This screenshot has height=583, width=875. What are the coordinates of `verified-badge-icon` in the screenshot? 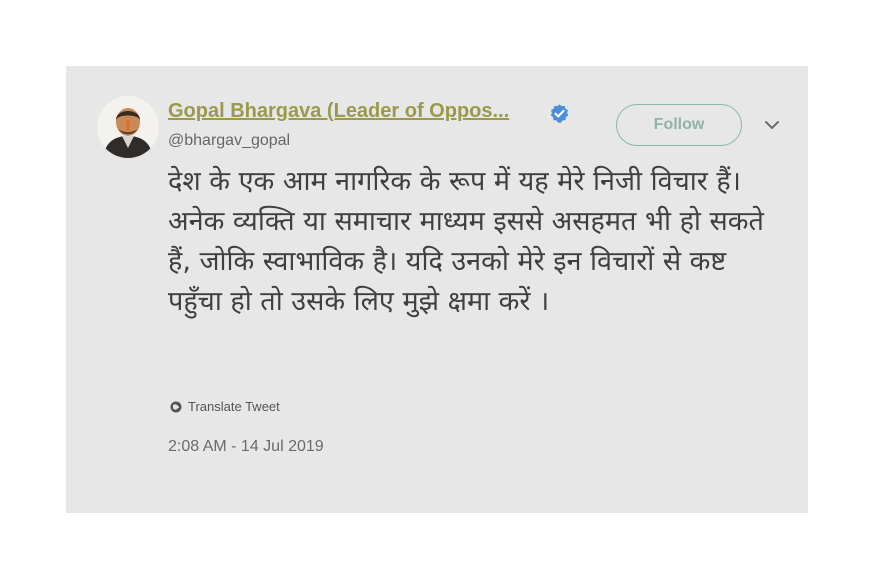 It's located at (559, 113).